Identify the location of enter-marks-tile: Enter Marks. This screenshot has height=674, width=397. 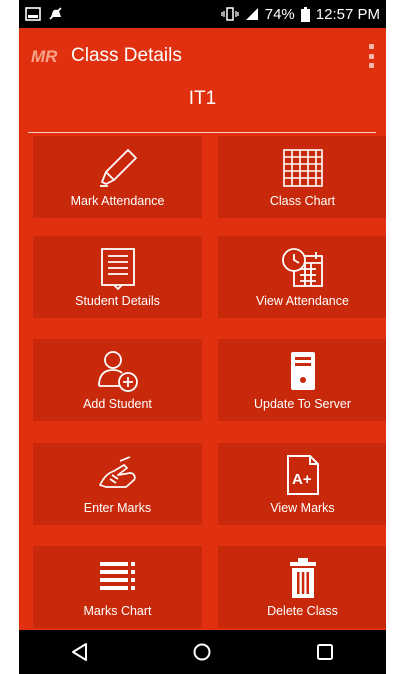
(117, 484).